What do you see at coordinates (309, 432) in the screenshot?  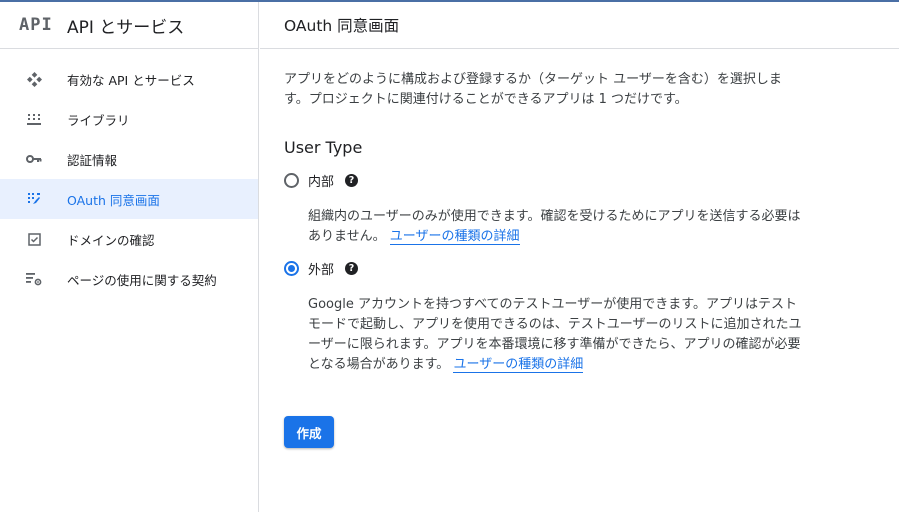 I see `create-button: 作成` at bounding box center [309, 432].